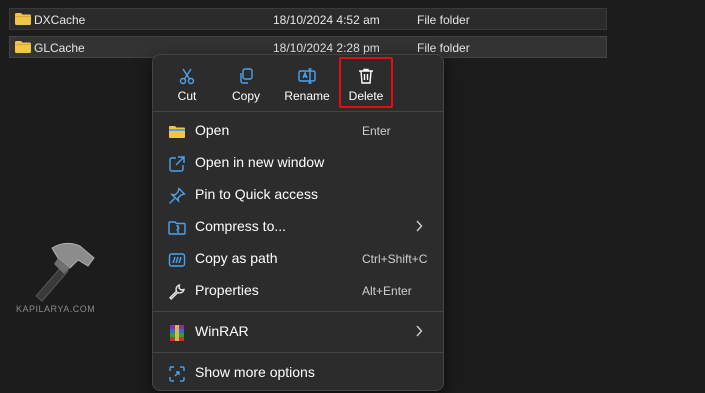  I want to click on watermark-text: KAPILARYA.COM, so click(56, 309).